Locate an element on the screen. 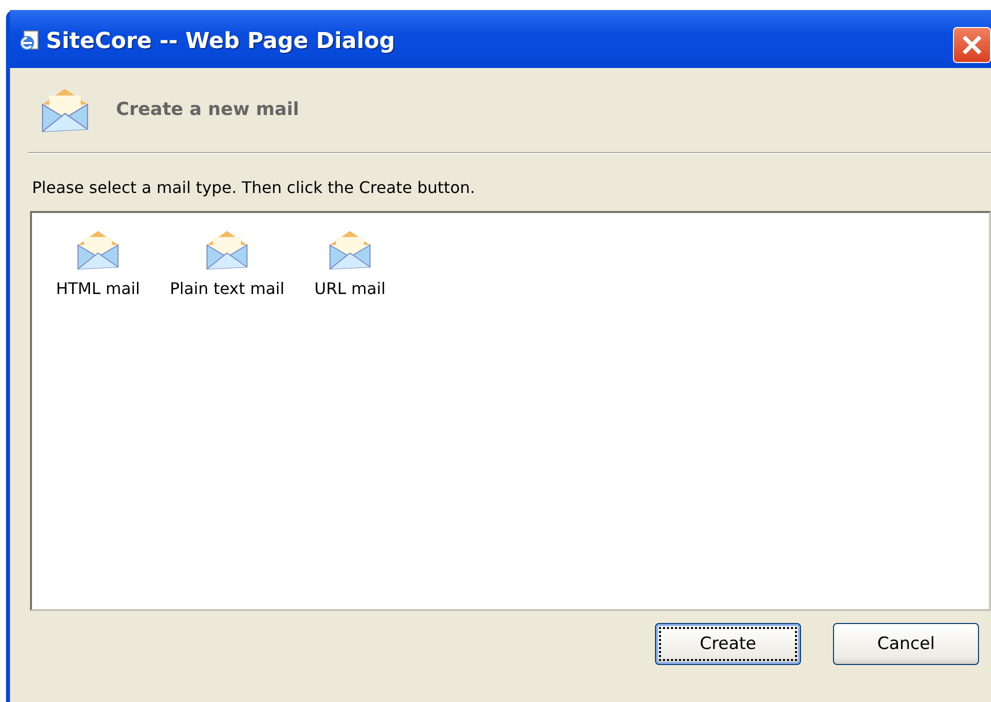 The width and height of the screenshot is (991, 702). close-icon is located at coordinates (972, 45).